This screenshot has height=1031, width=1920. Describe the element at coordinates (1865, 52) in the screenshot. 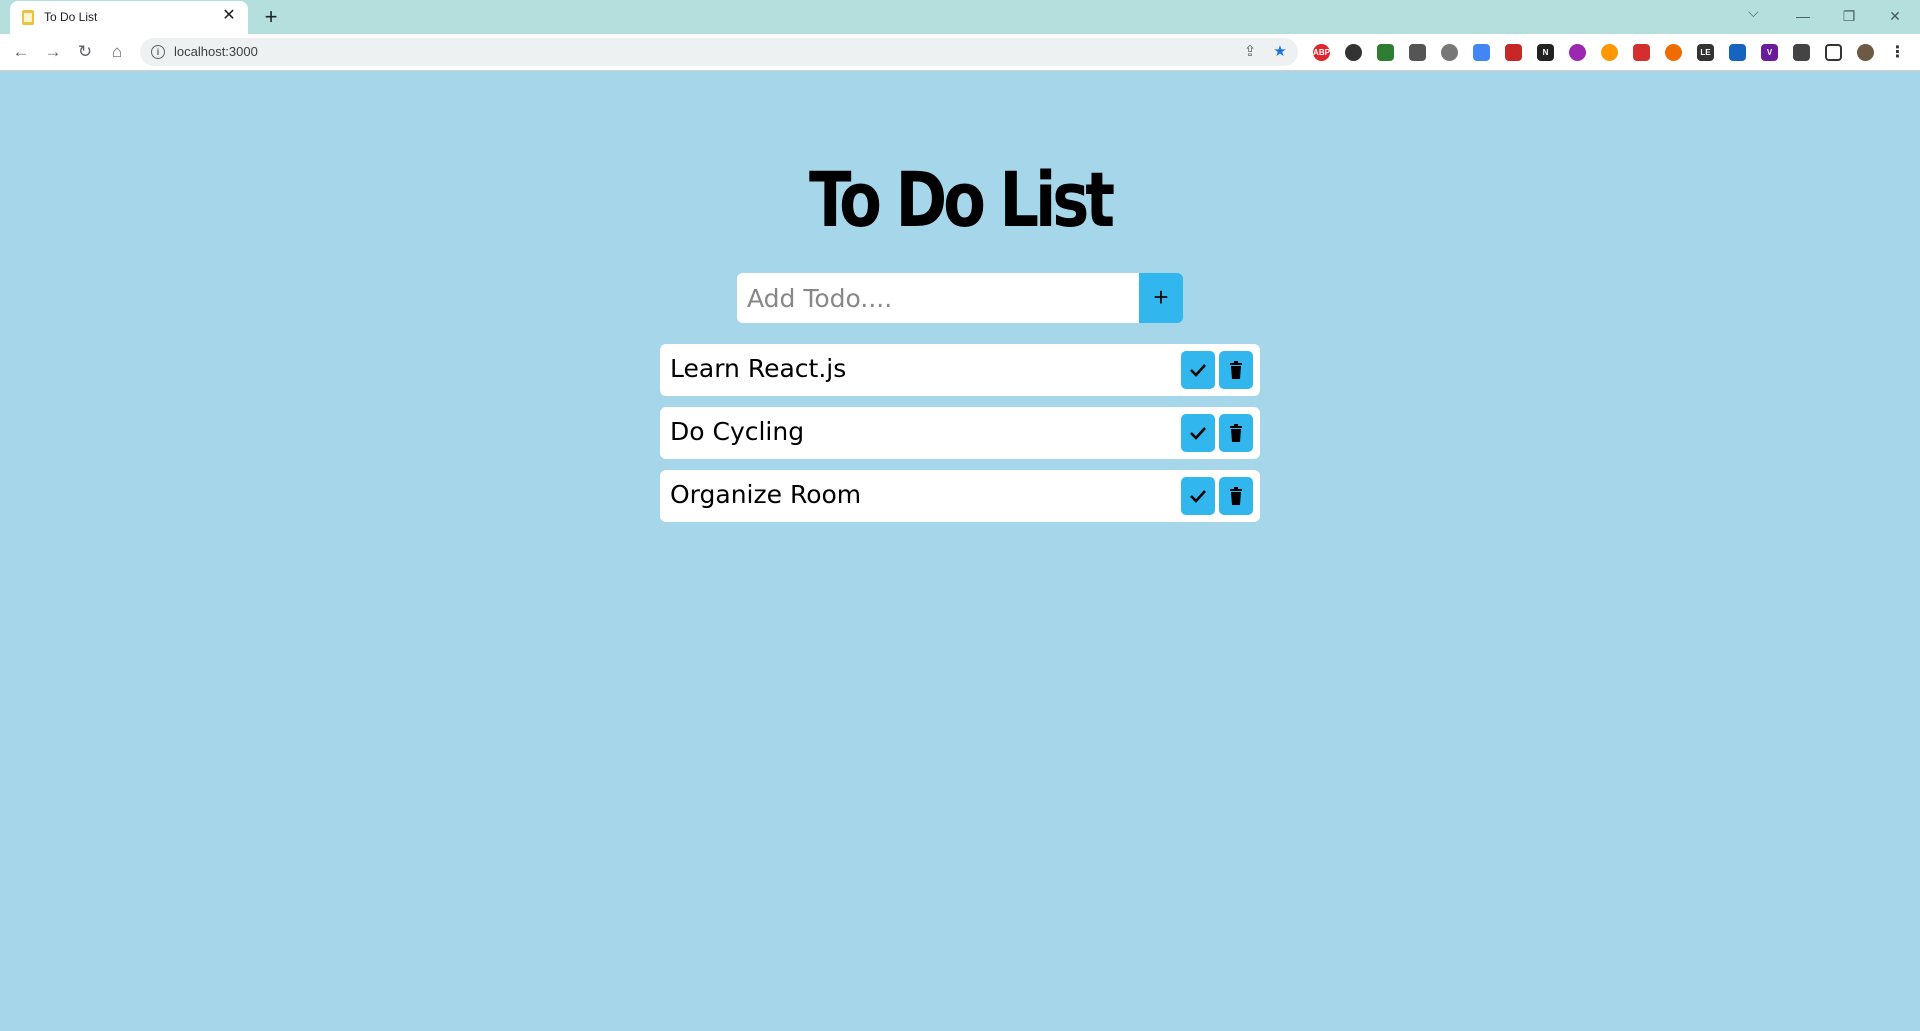

I see `avatar` at that location.